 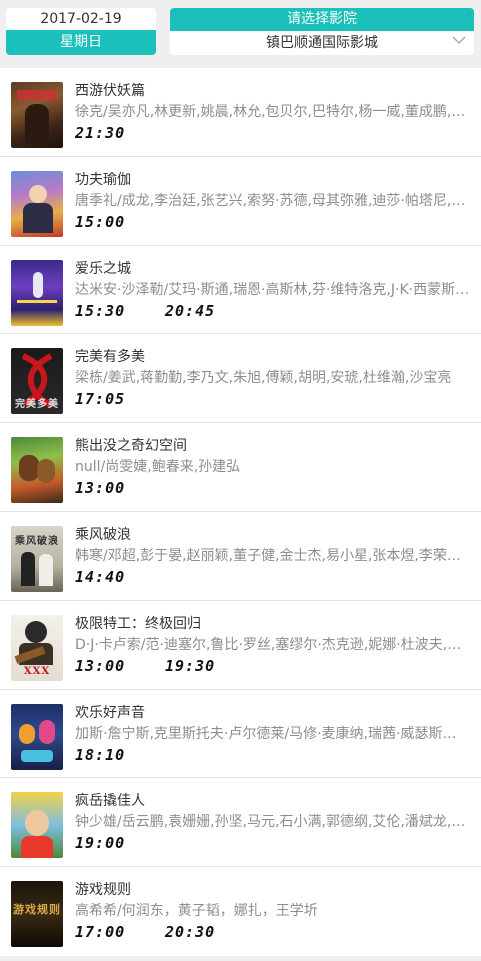 What do you see at coordinates (37, 647) in the screenshot?
I see `movie-poster: XXX` at bounding box center [37, 647].